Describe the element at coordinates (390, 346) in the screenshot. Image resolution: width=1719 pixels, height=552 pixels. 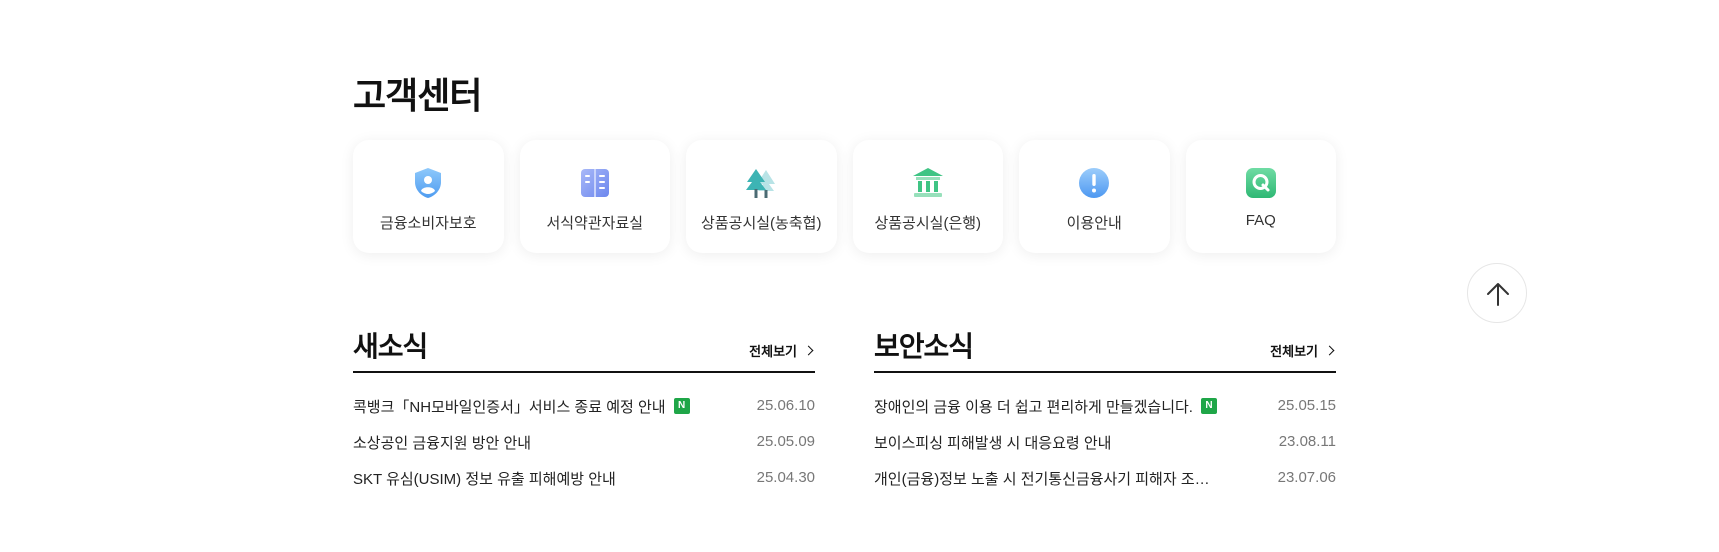
I see `news-title: 새소식` at that location.